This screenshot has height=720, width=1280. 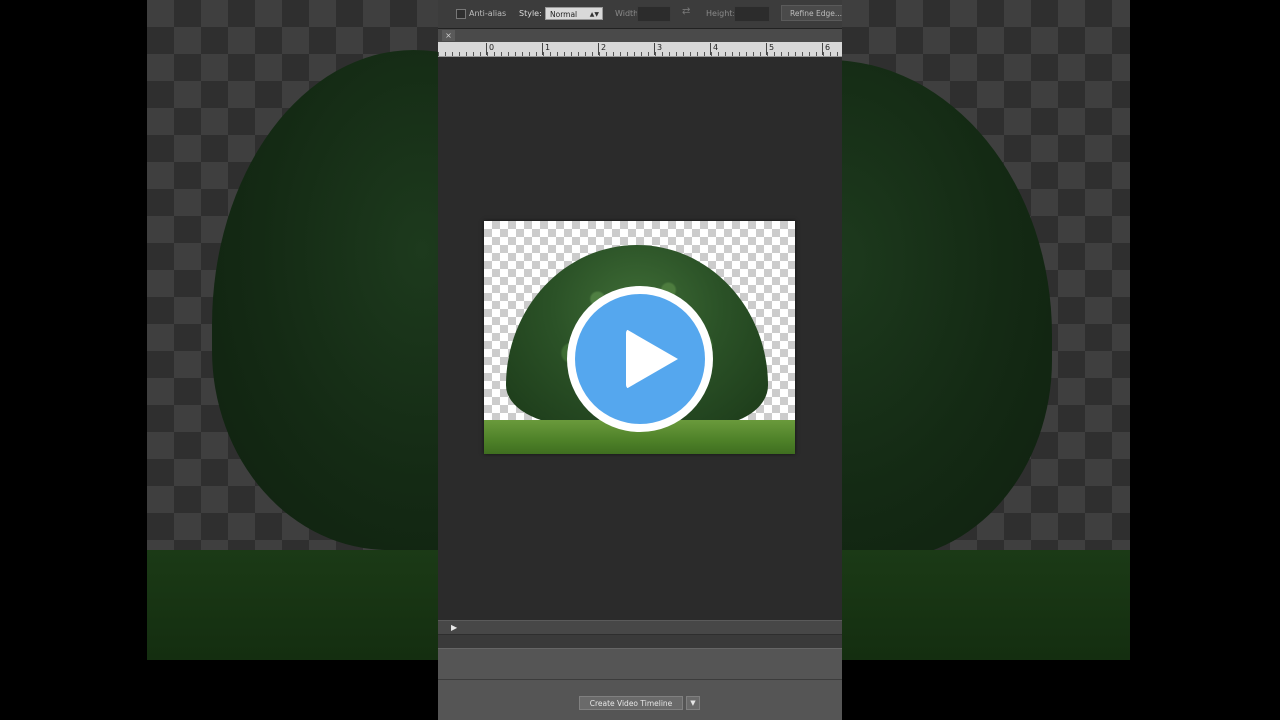 I want to click on swap-arrows-icon: ⇄, so click(x=686, y=11).